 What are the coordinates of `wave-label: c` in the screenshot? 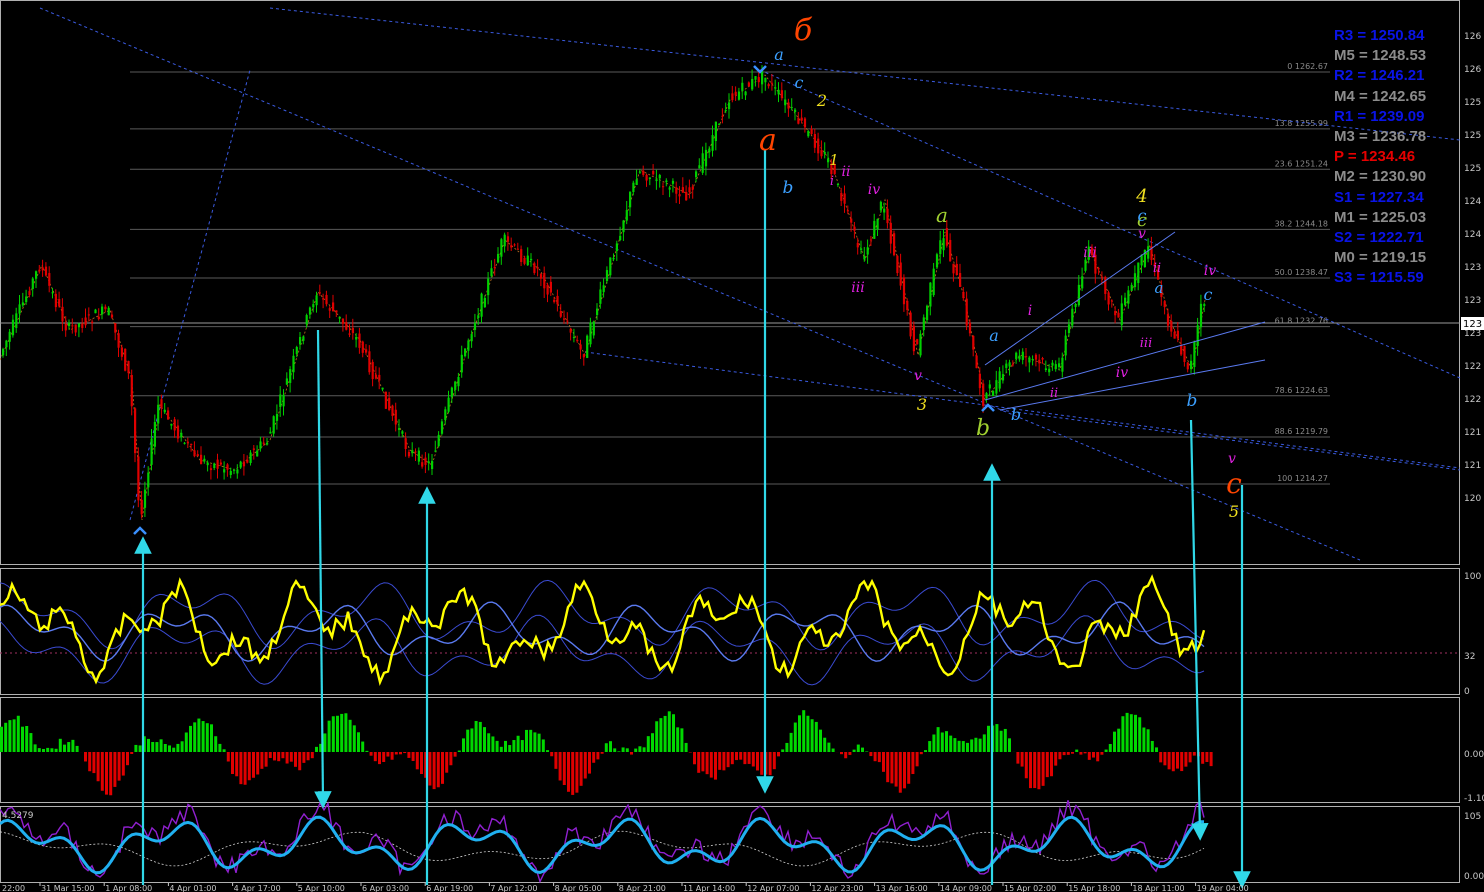 It's located at (1208, 294).